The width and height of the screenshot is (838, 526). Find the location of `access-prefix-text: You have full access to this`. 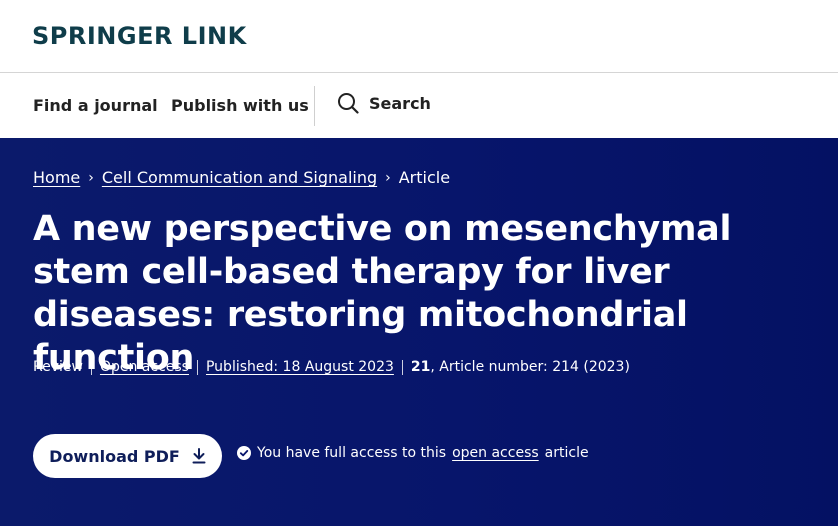

access-prefix-text: You have full access to this is located at coordinates (352, 453).